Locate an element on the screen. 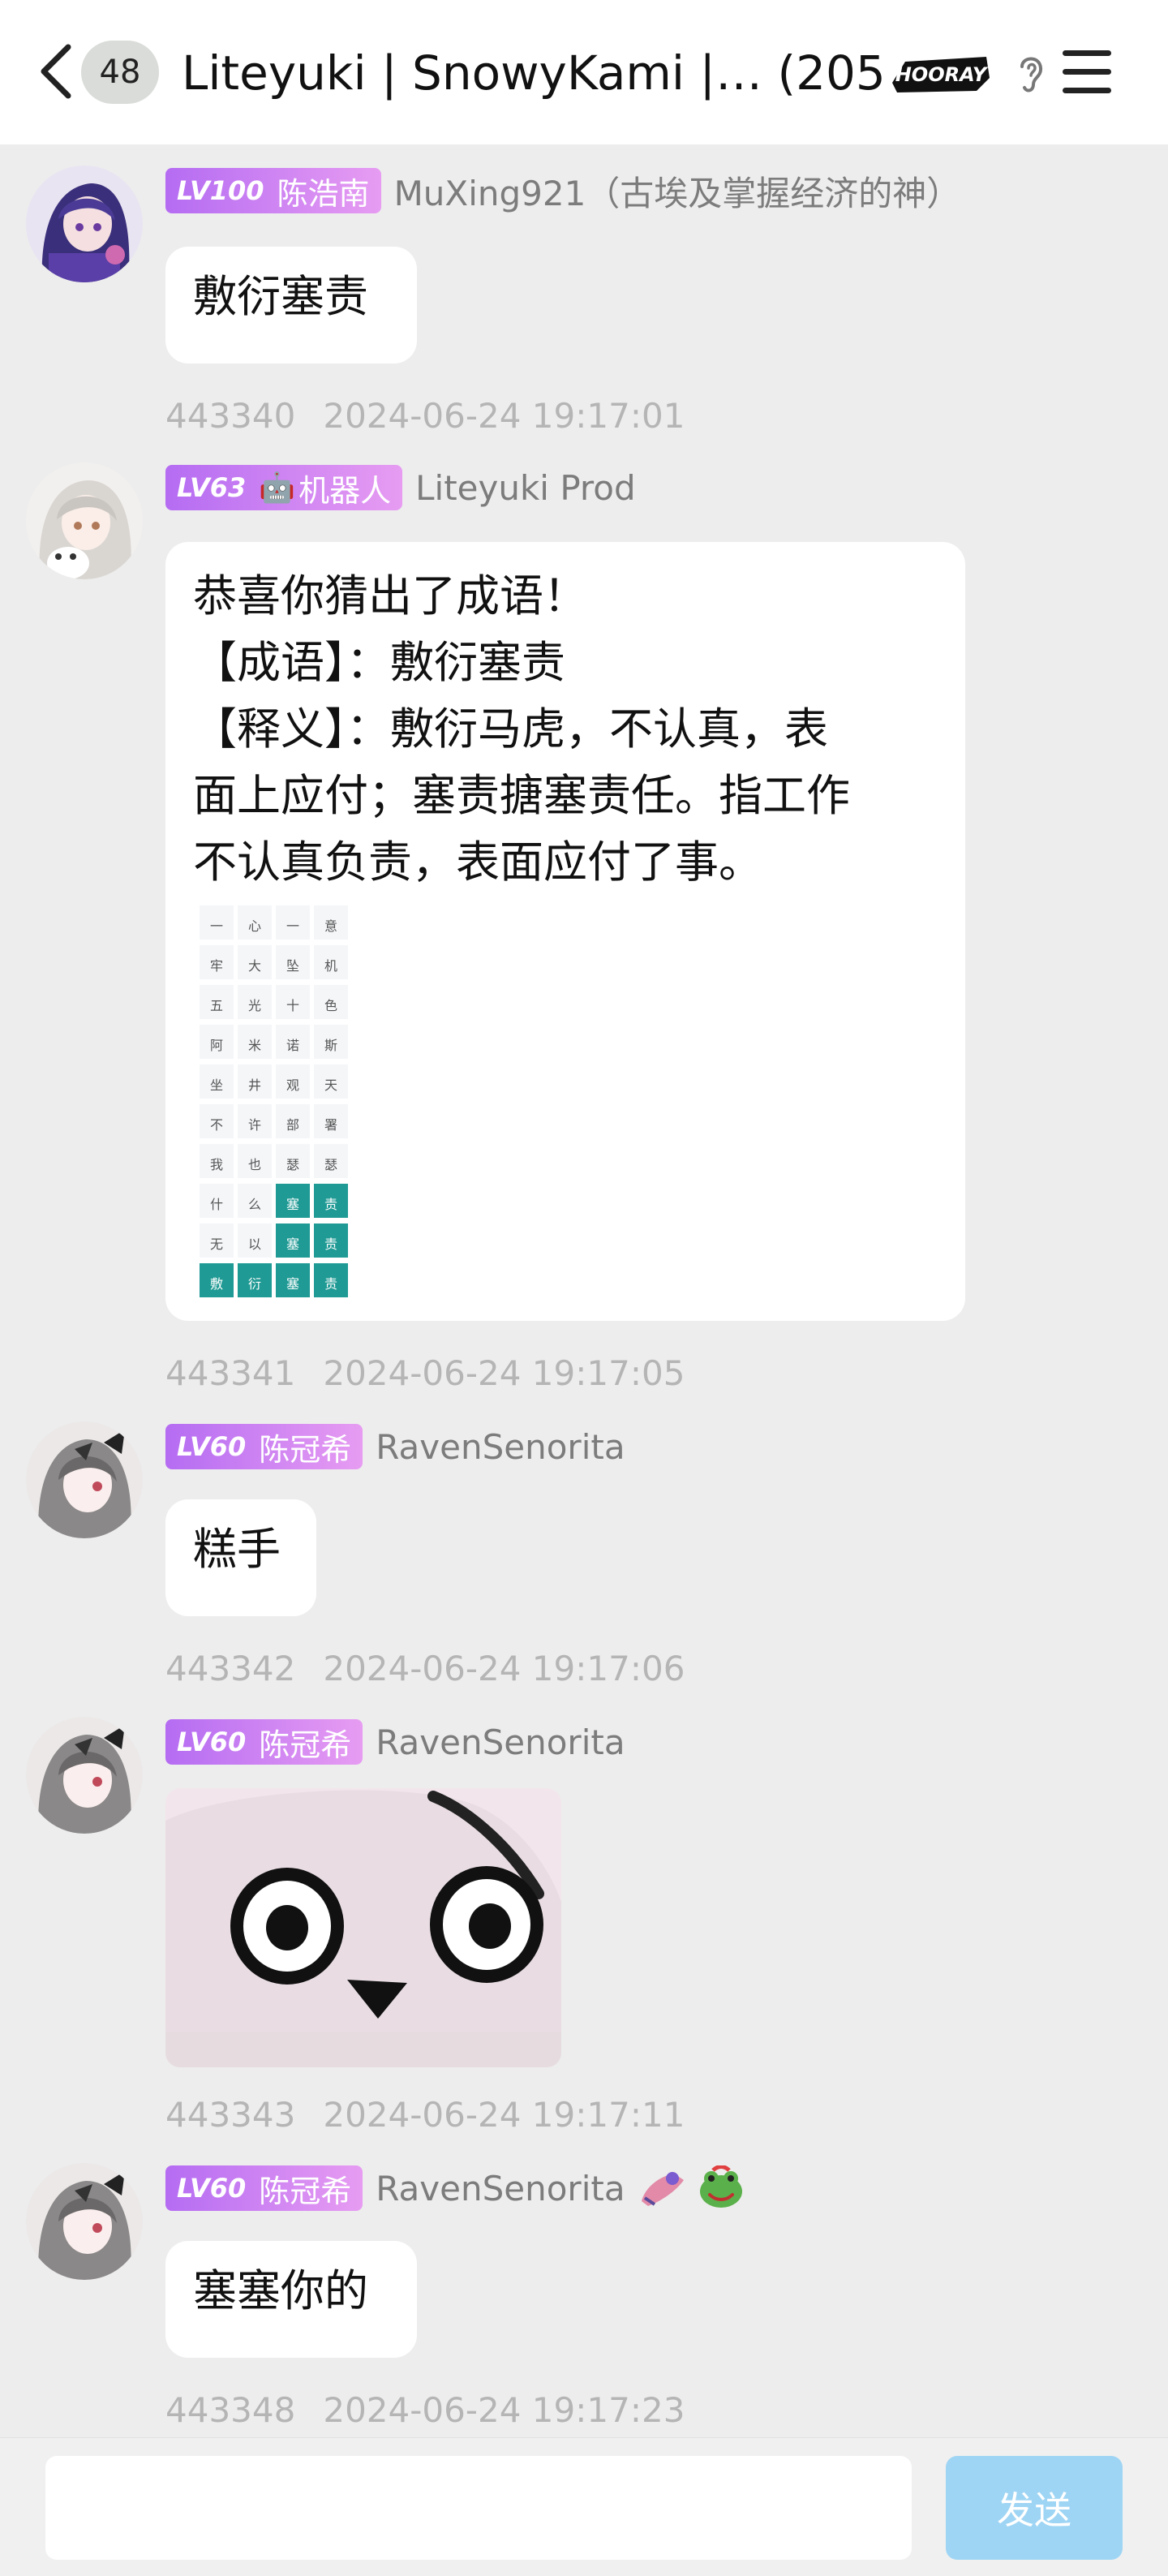  message-text: 糕手 is located at coordinates (237, 1549).